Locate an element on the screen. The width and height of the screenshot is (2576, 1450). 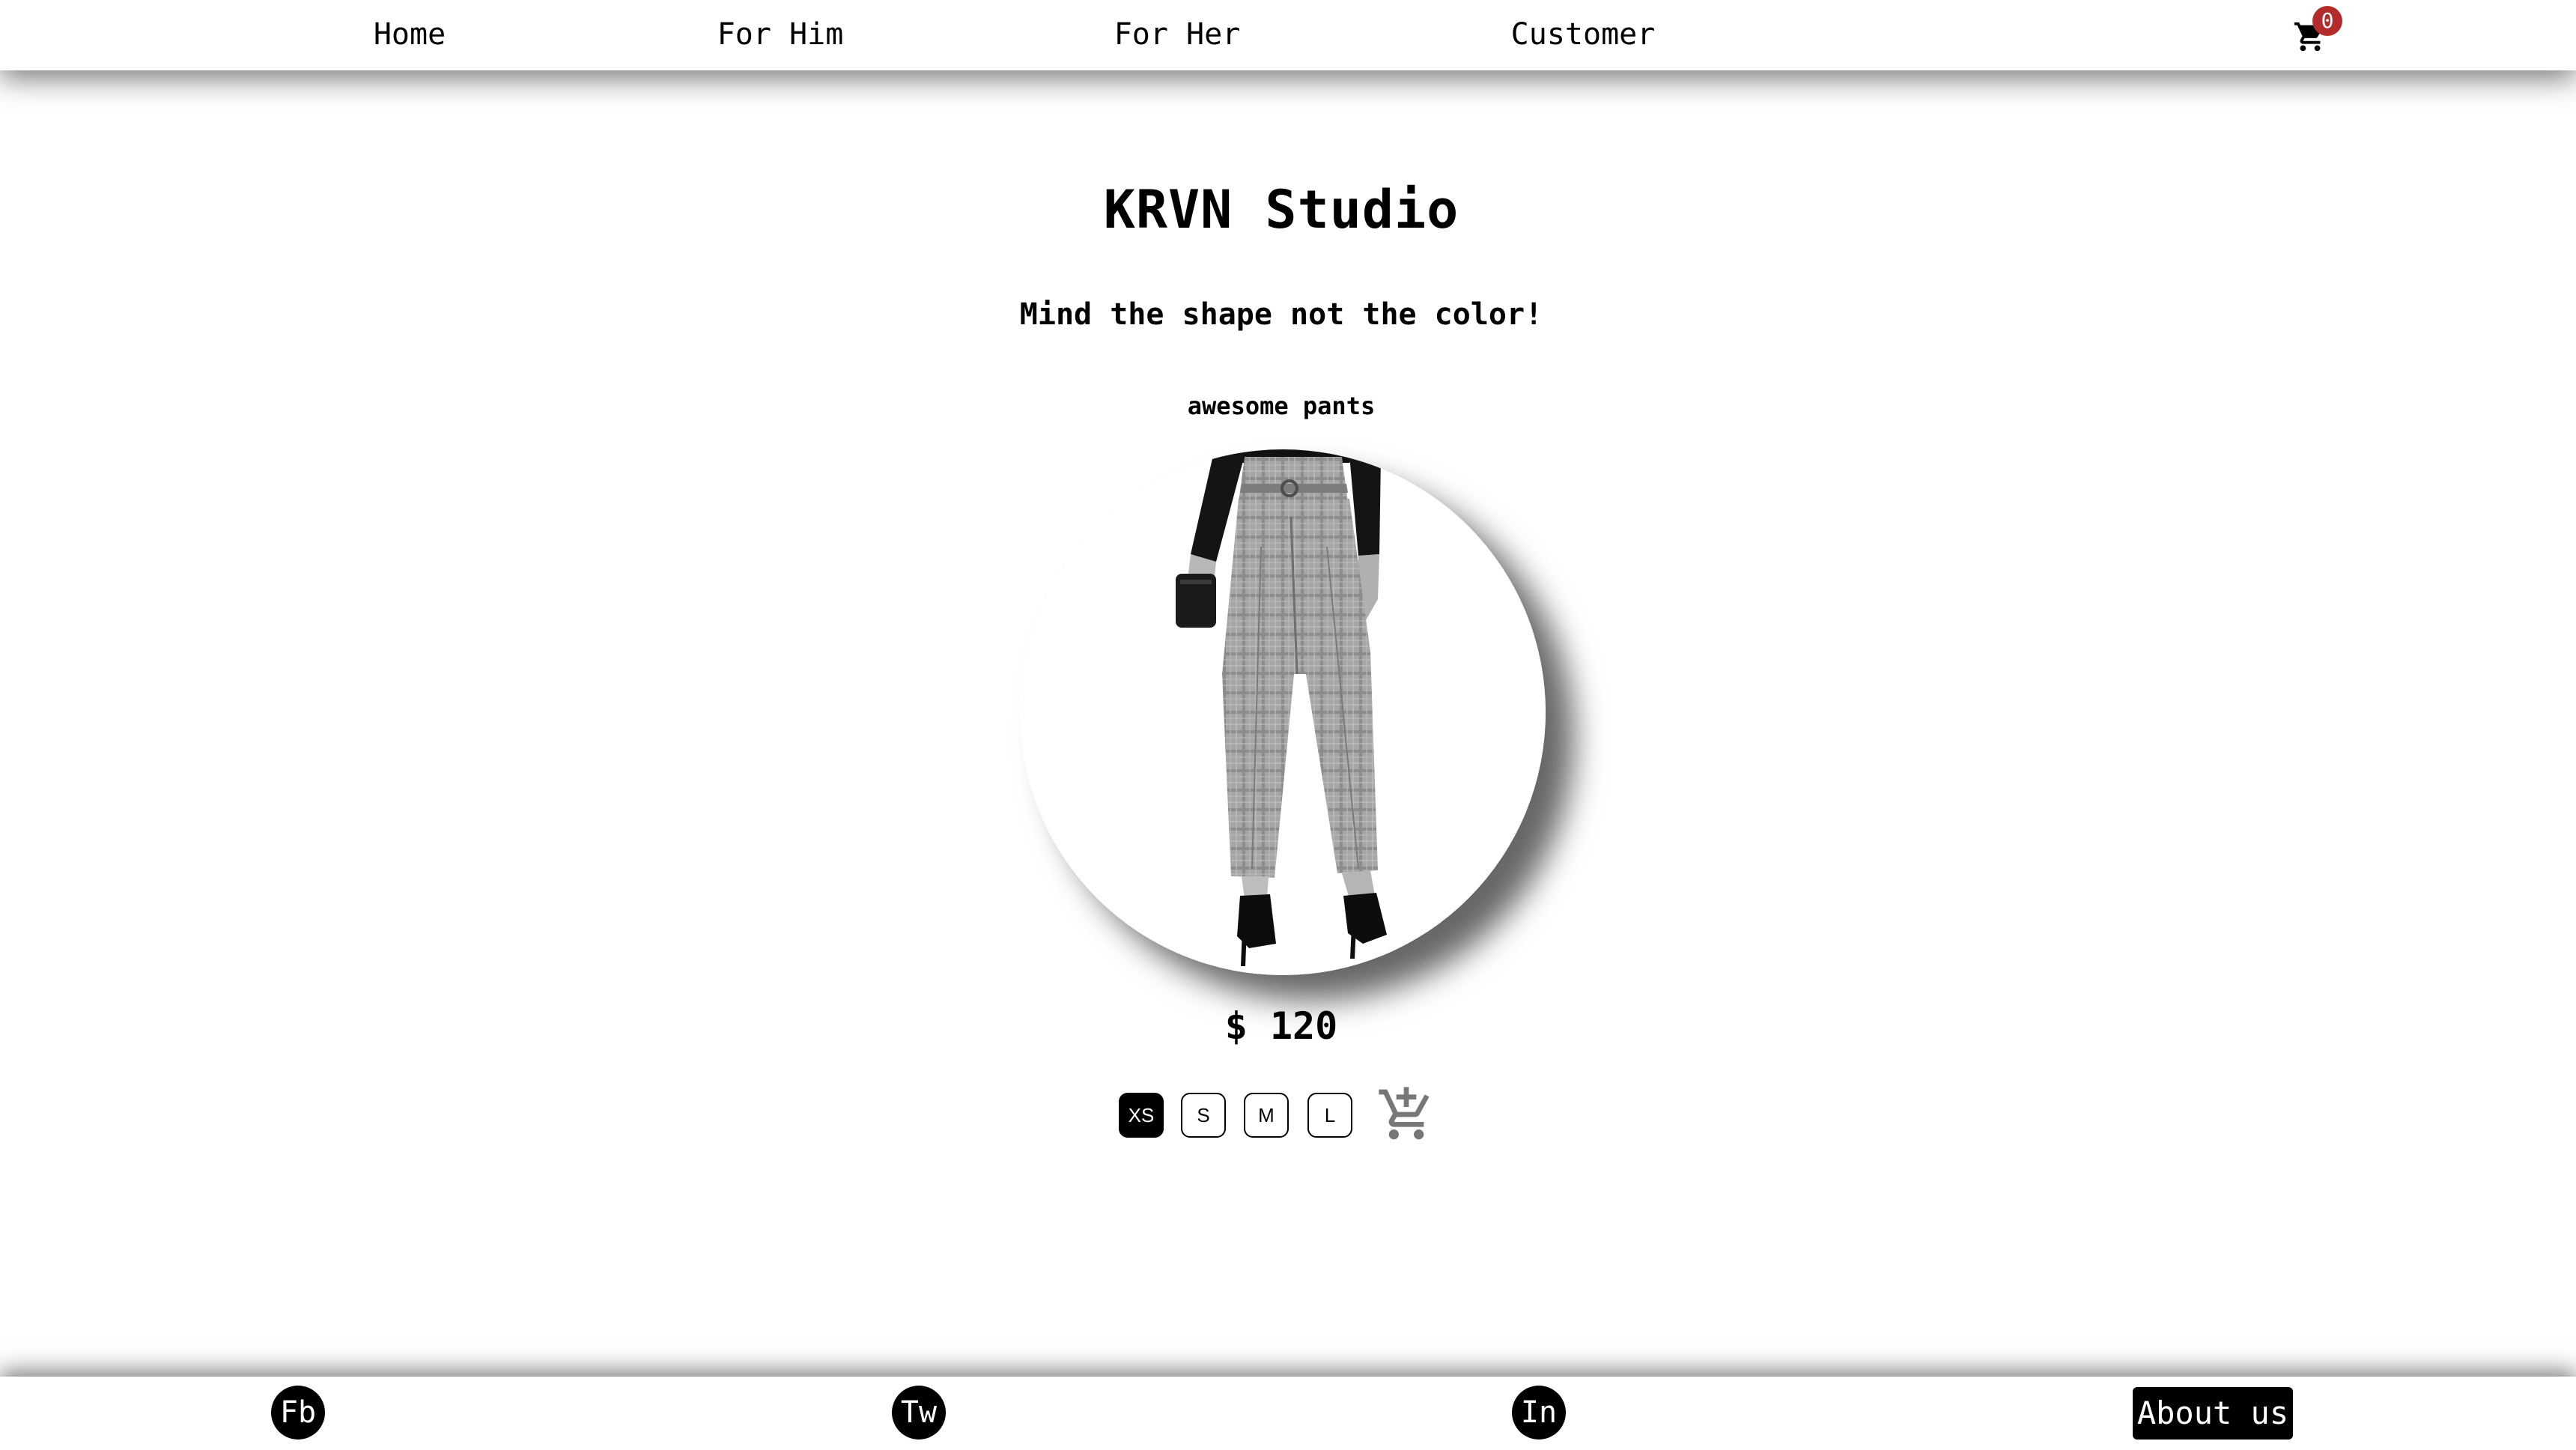
nav-for-her-link: For Her is located at coordinates (1177, 34).